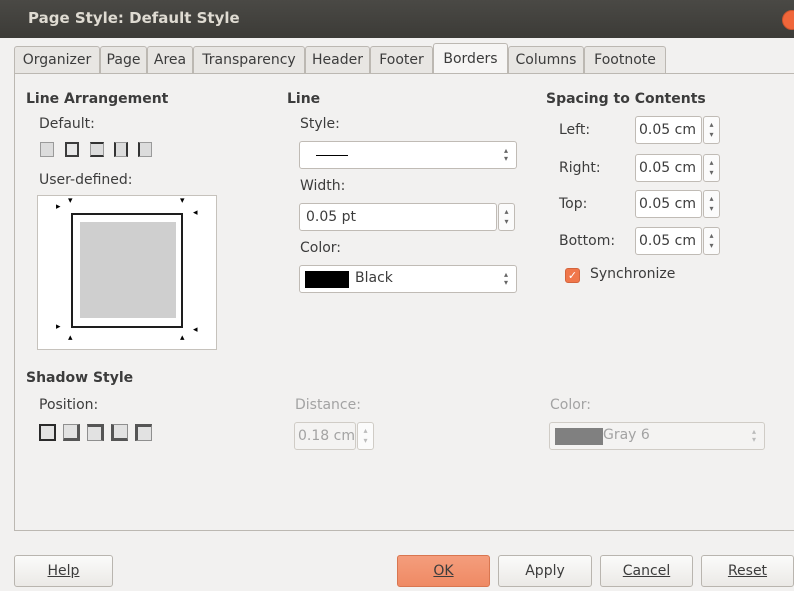  Describe the element at coordinates (398, 217) in the screenshot. I see `width-input: 0.05 pt` at that location.